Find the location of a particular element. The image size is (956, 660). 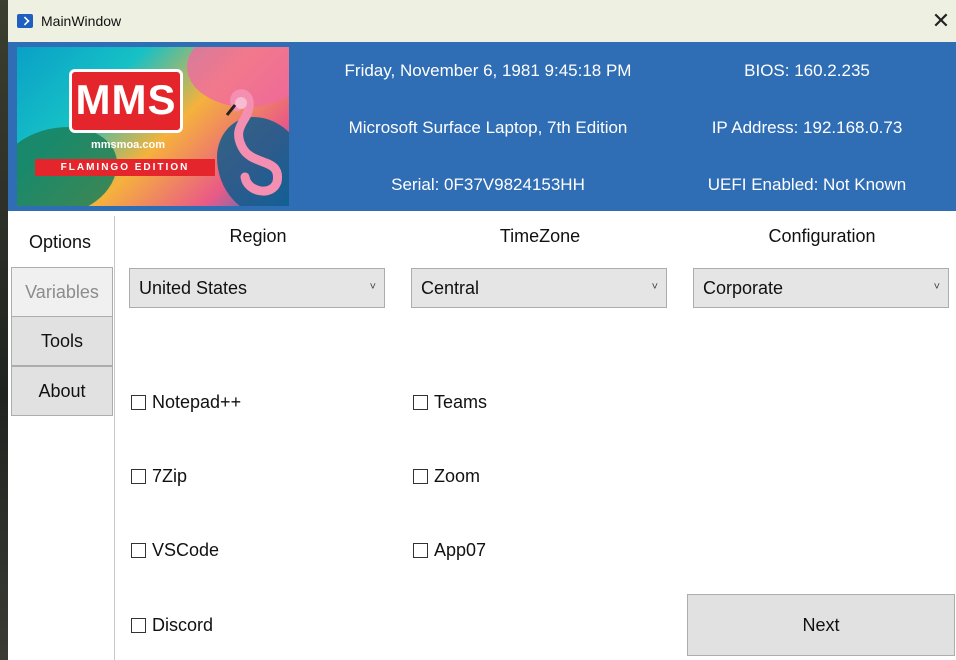

mms-banner-image: MMS mmsmoa.com FLAMINGO EDITION is located at coordinates (153, 126).